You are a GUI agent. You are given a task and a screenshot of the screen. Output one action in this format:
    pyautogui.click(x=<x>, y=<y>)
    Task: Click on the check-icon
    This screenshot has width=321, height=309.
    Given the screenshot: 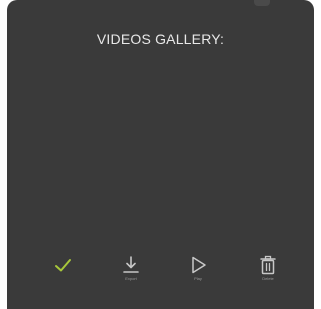 What is the action you would take?
    pyautogui.click(x=63, y=265)
    